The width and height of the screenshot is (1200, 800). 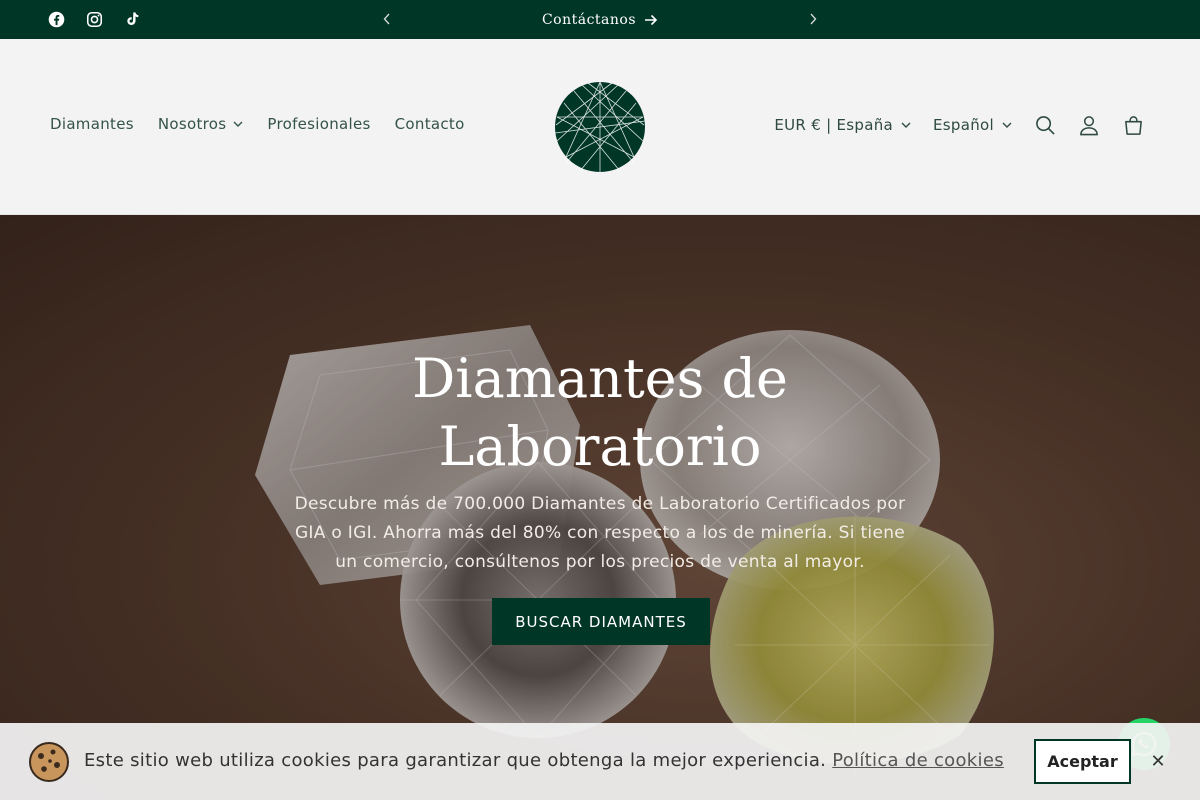 I want to click on social-links, so click(x=94, y=19).